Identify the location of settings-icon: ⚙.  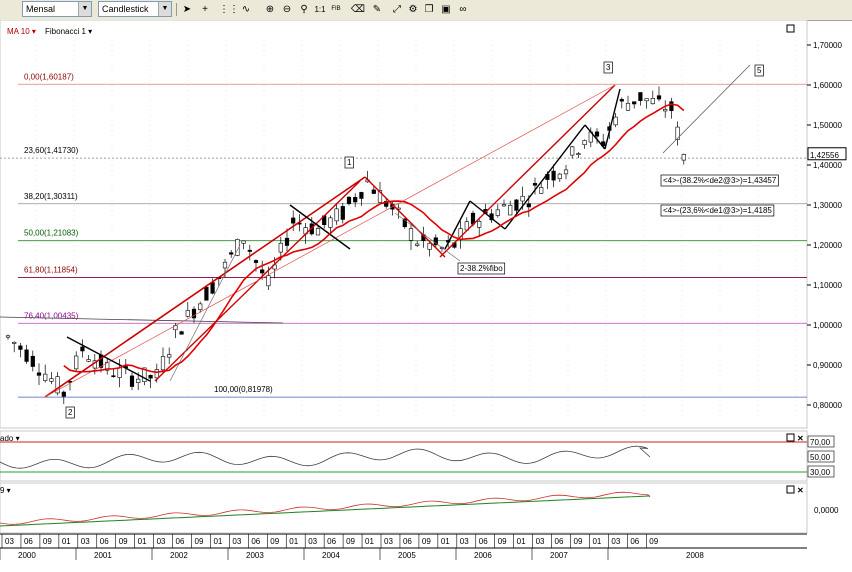
(413, 9).